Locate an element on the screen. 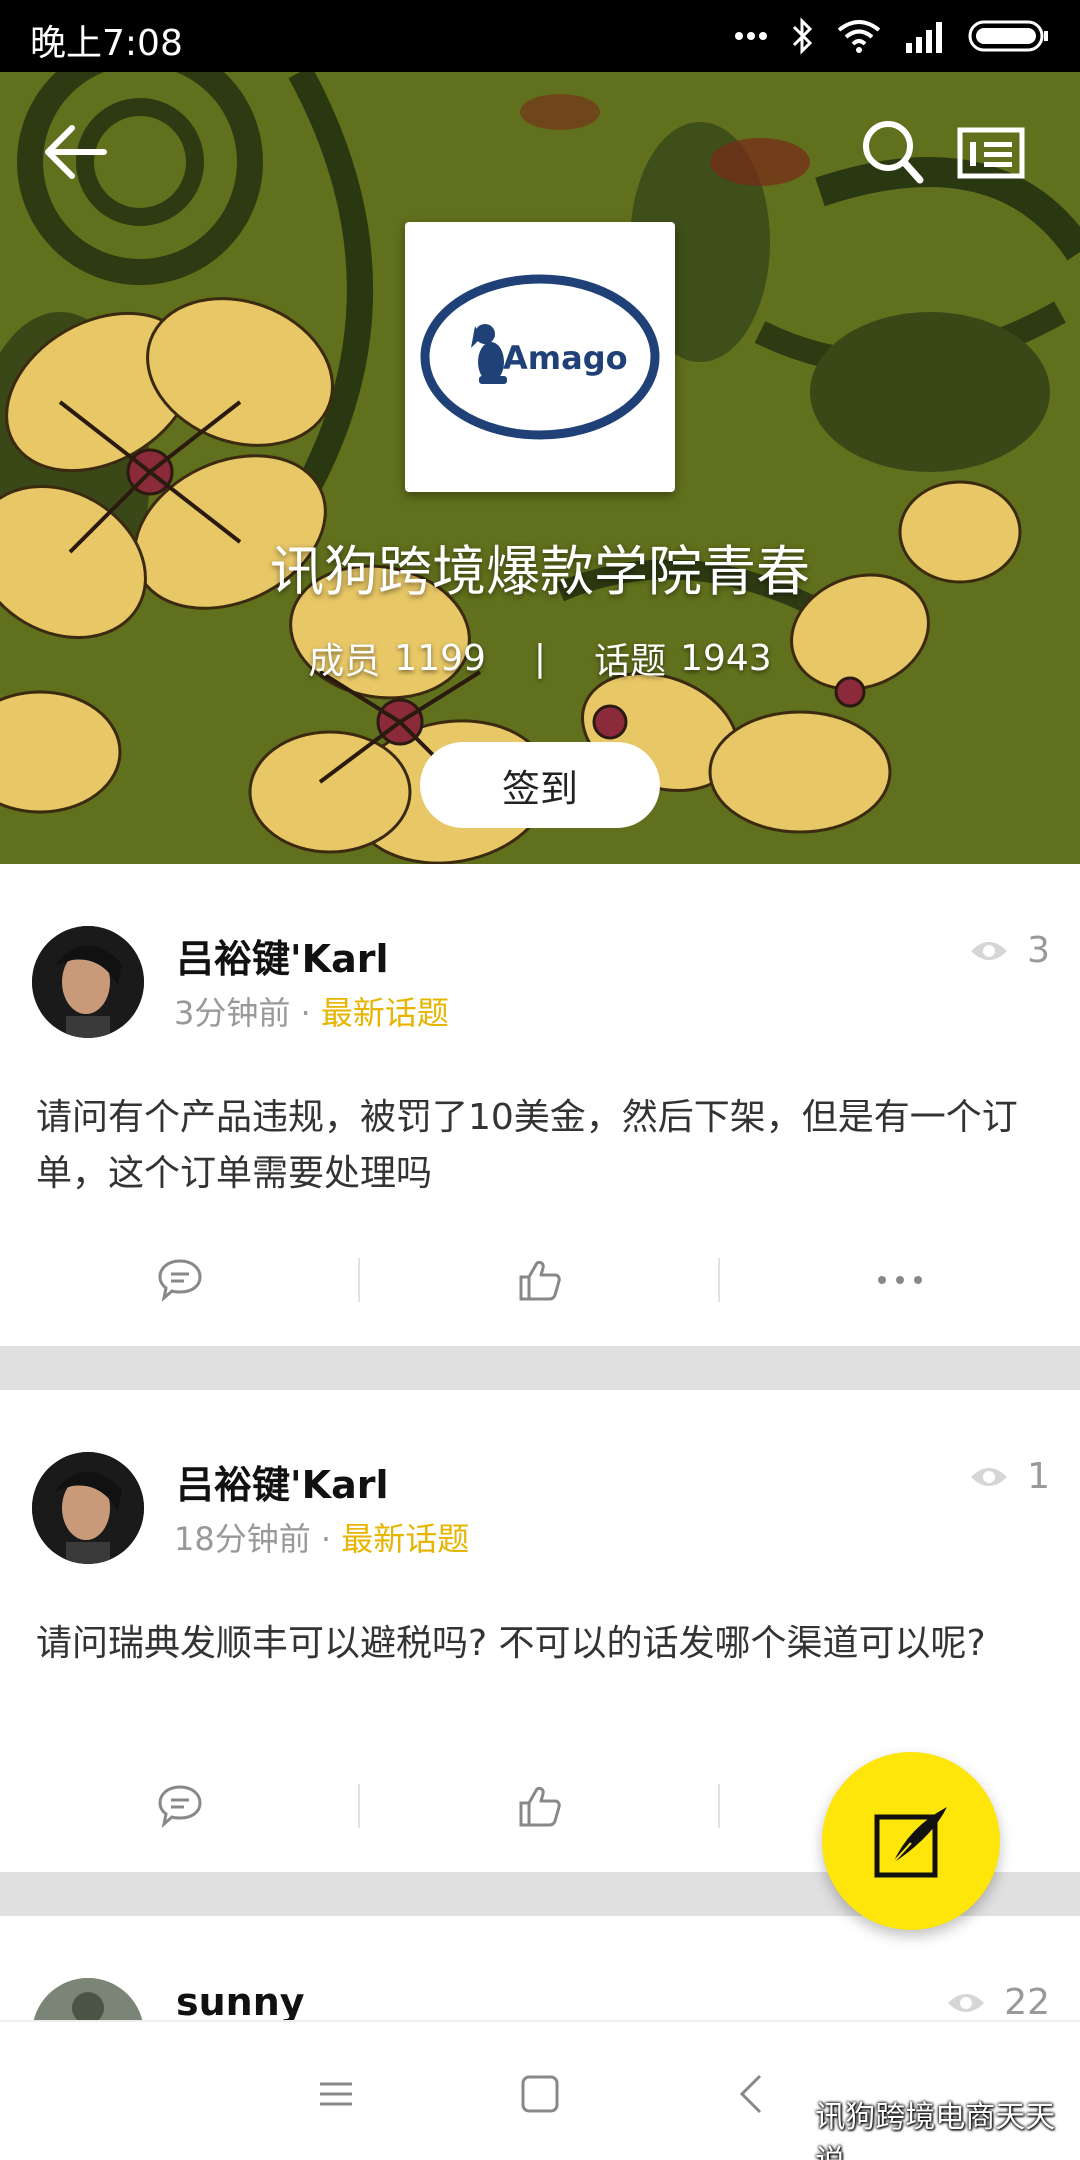  post-card: sunny 22 is located at coordinates (540, 1968).